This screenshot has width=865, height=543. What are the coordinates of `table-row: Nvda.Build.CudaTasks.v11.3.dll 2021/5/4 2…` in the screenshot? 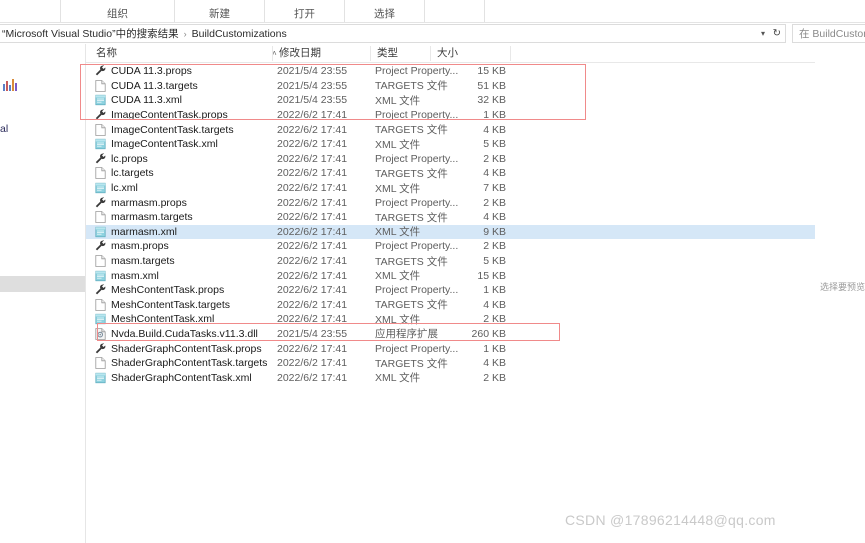 It's located at (475, 334).